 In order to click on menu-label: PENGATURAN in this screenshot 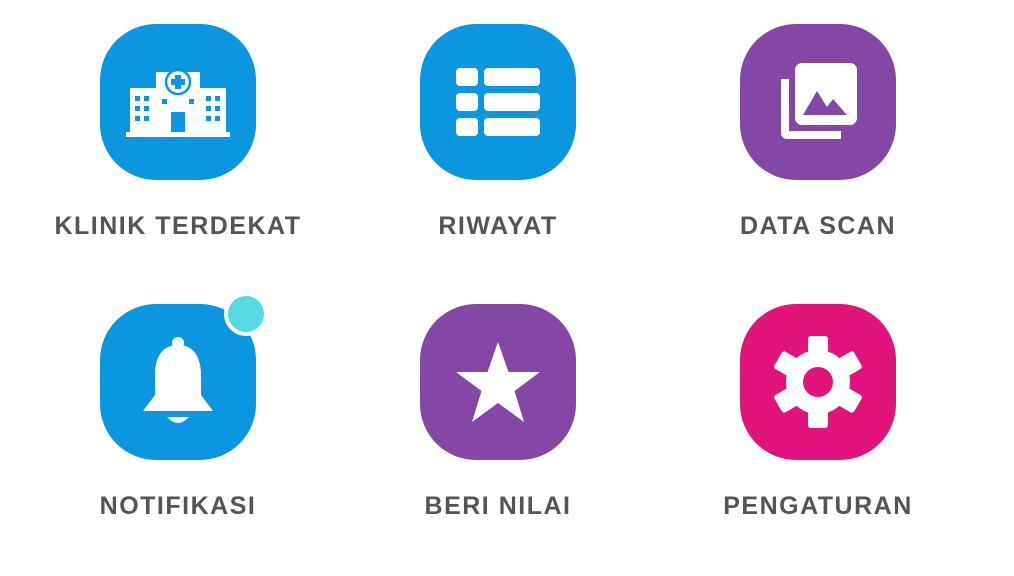, I will do `click(818, 506)`.